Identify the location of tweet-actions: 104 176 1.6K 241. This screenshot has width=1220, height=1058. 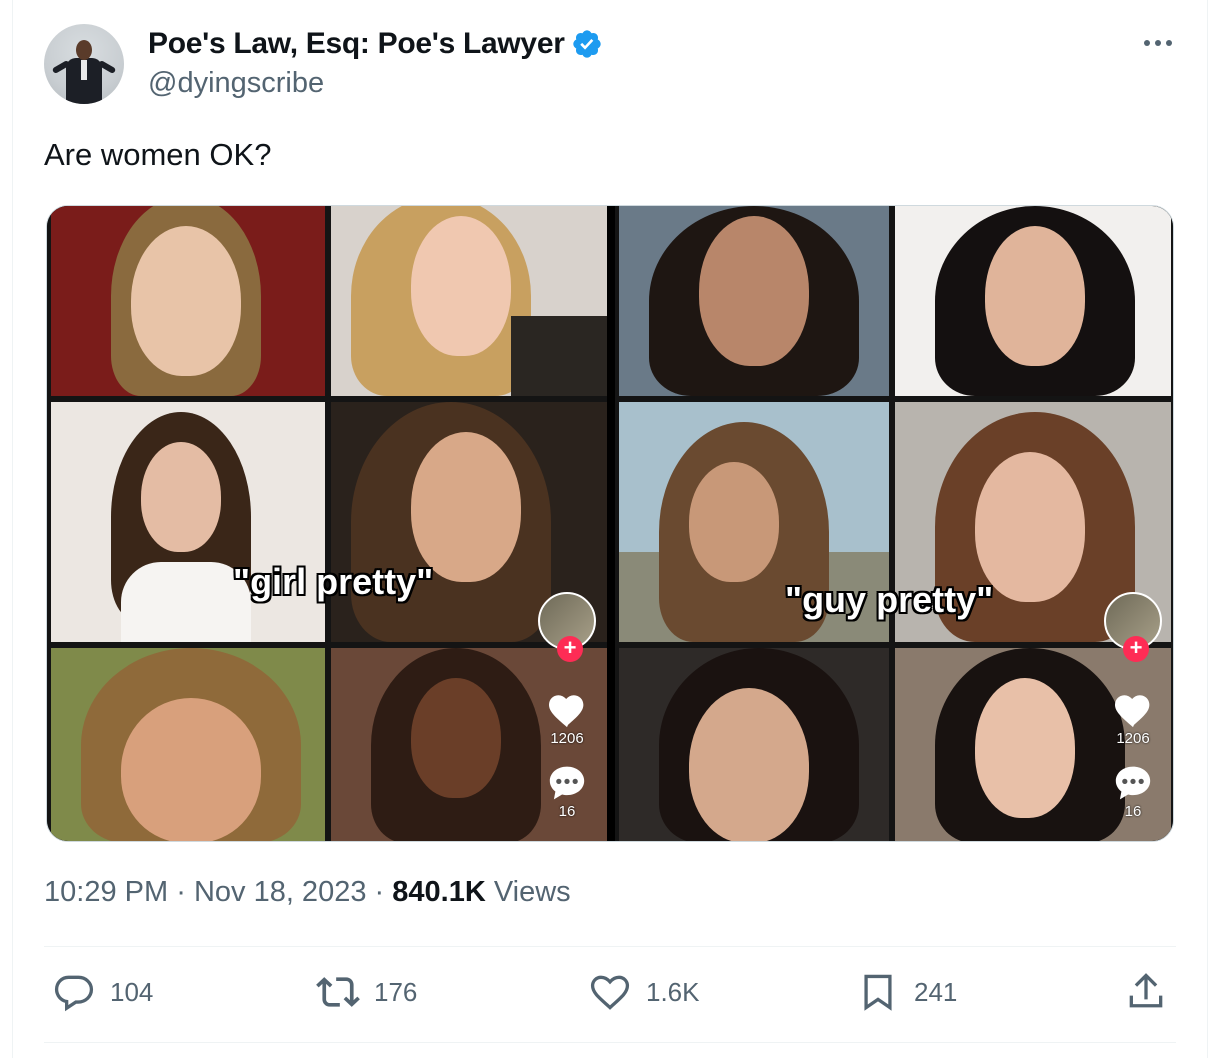
(610, 998).